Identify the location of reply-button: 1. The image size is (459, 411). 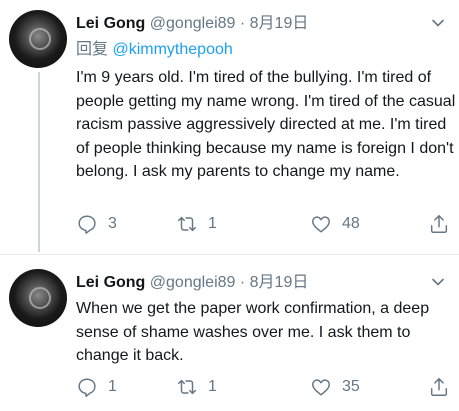
(96, 387).